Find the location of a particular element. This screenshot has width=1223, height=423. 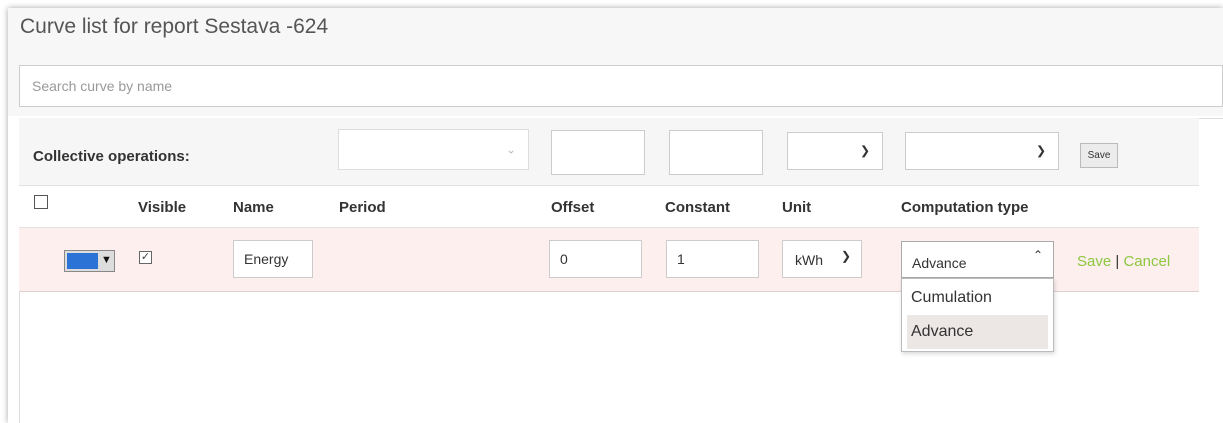

column-unit: Unit is located at coordinates (797, 207).